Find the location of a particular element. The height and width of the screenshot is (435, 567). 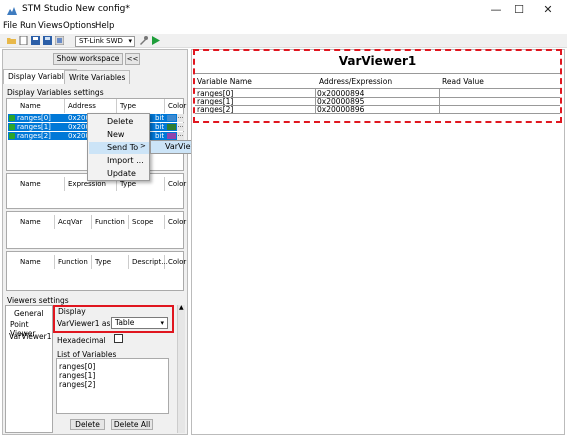

settings-icon is located at coordinates (59, 40).